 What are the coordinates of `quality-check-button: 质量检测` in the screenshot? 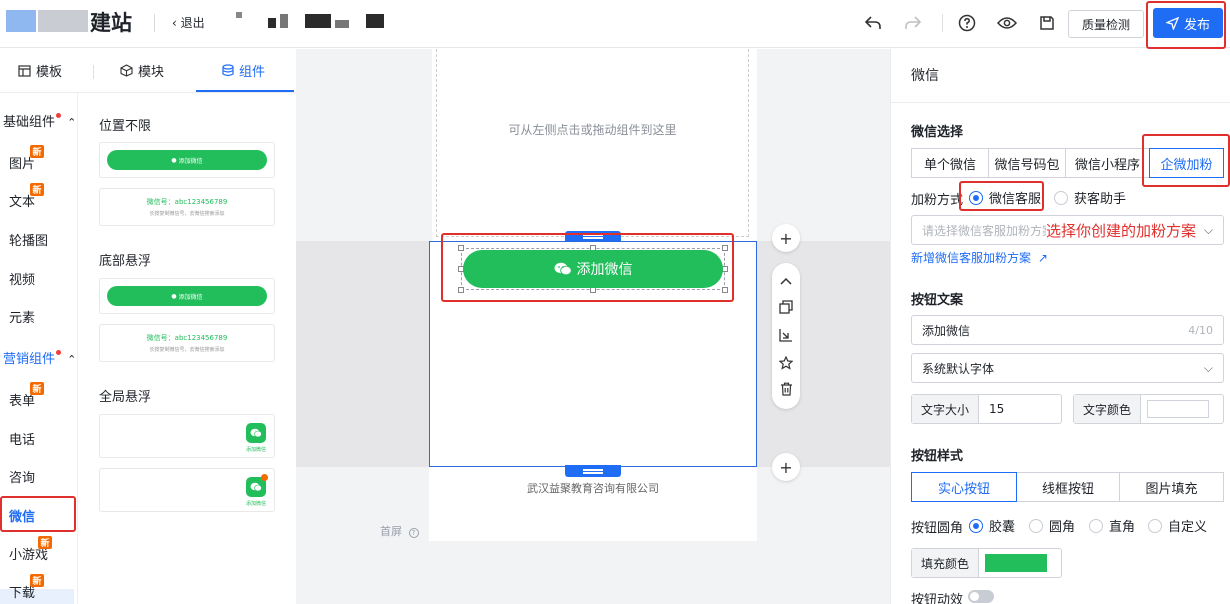 It's located at (1106, 24).